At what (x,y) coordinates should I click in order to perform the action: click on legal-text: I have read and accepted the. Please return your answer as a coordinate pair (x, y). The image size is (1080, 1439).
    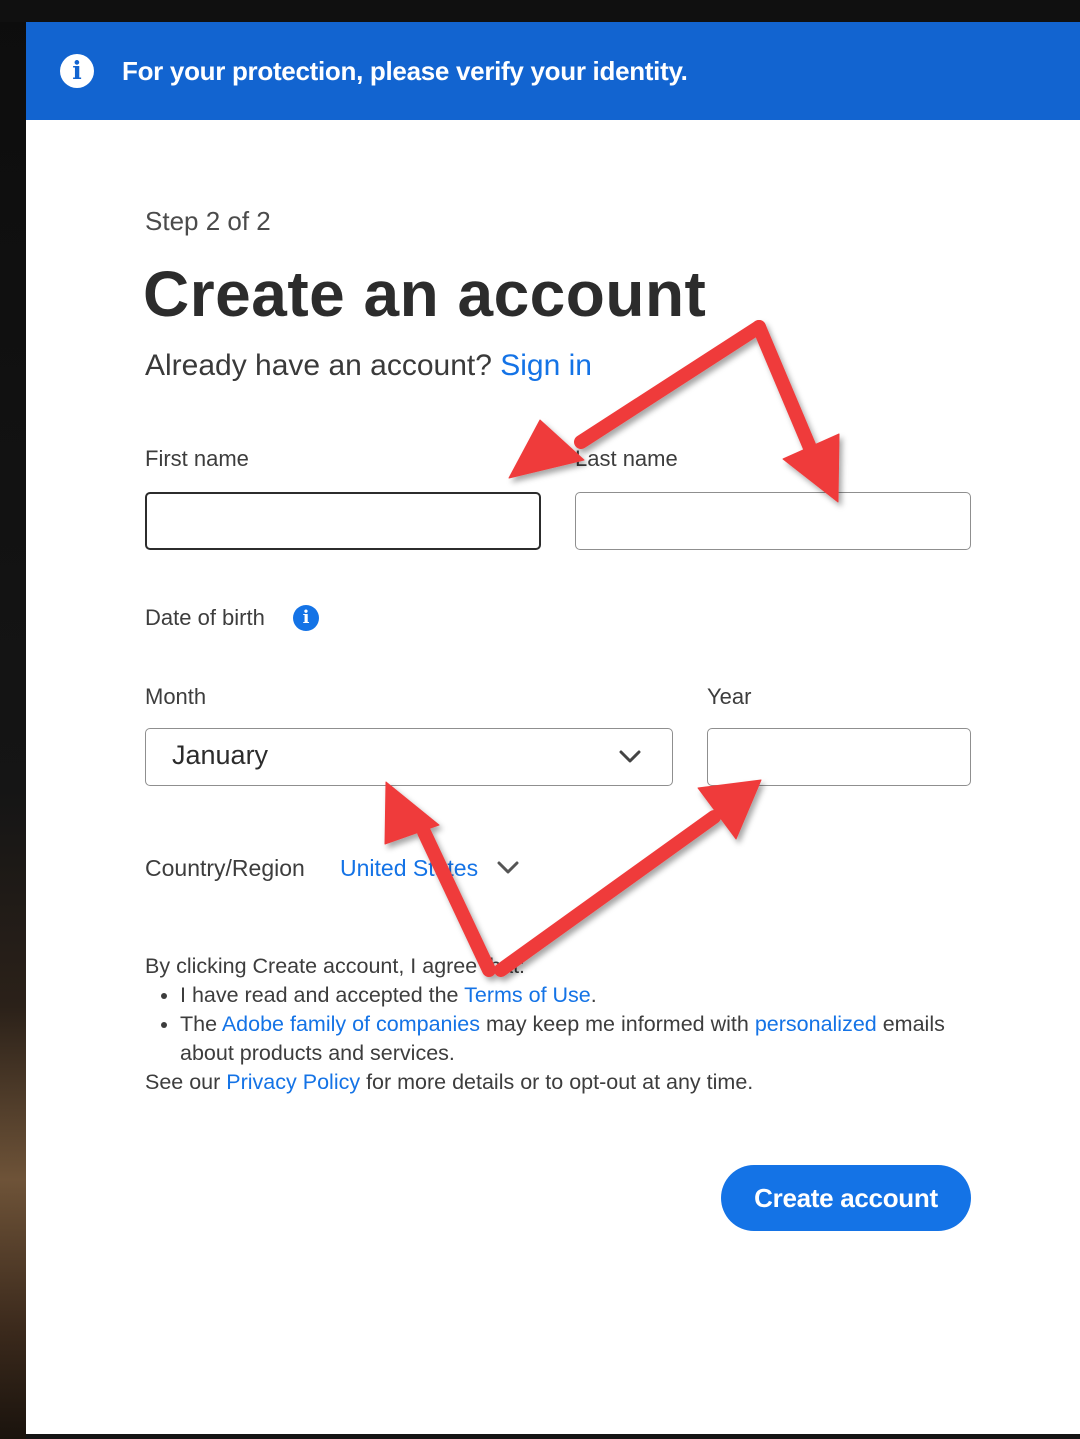
    Looking at the image, I should click on (322, 995).